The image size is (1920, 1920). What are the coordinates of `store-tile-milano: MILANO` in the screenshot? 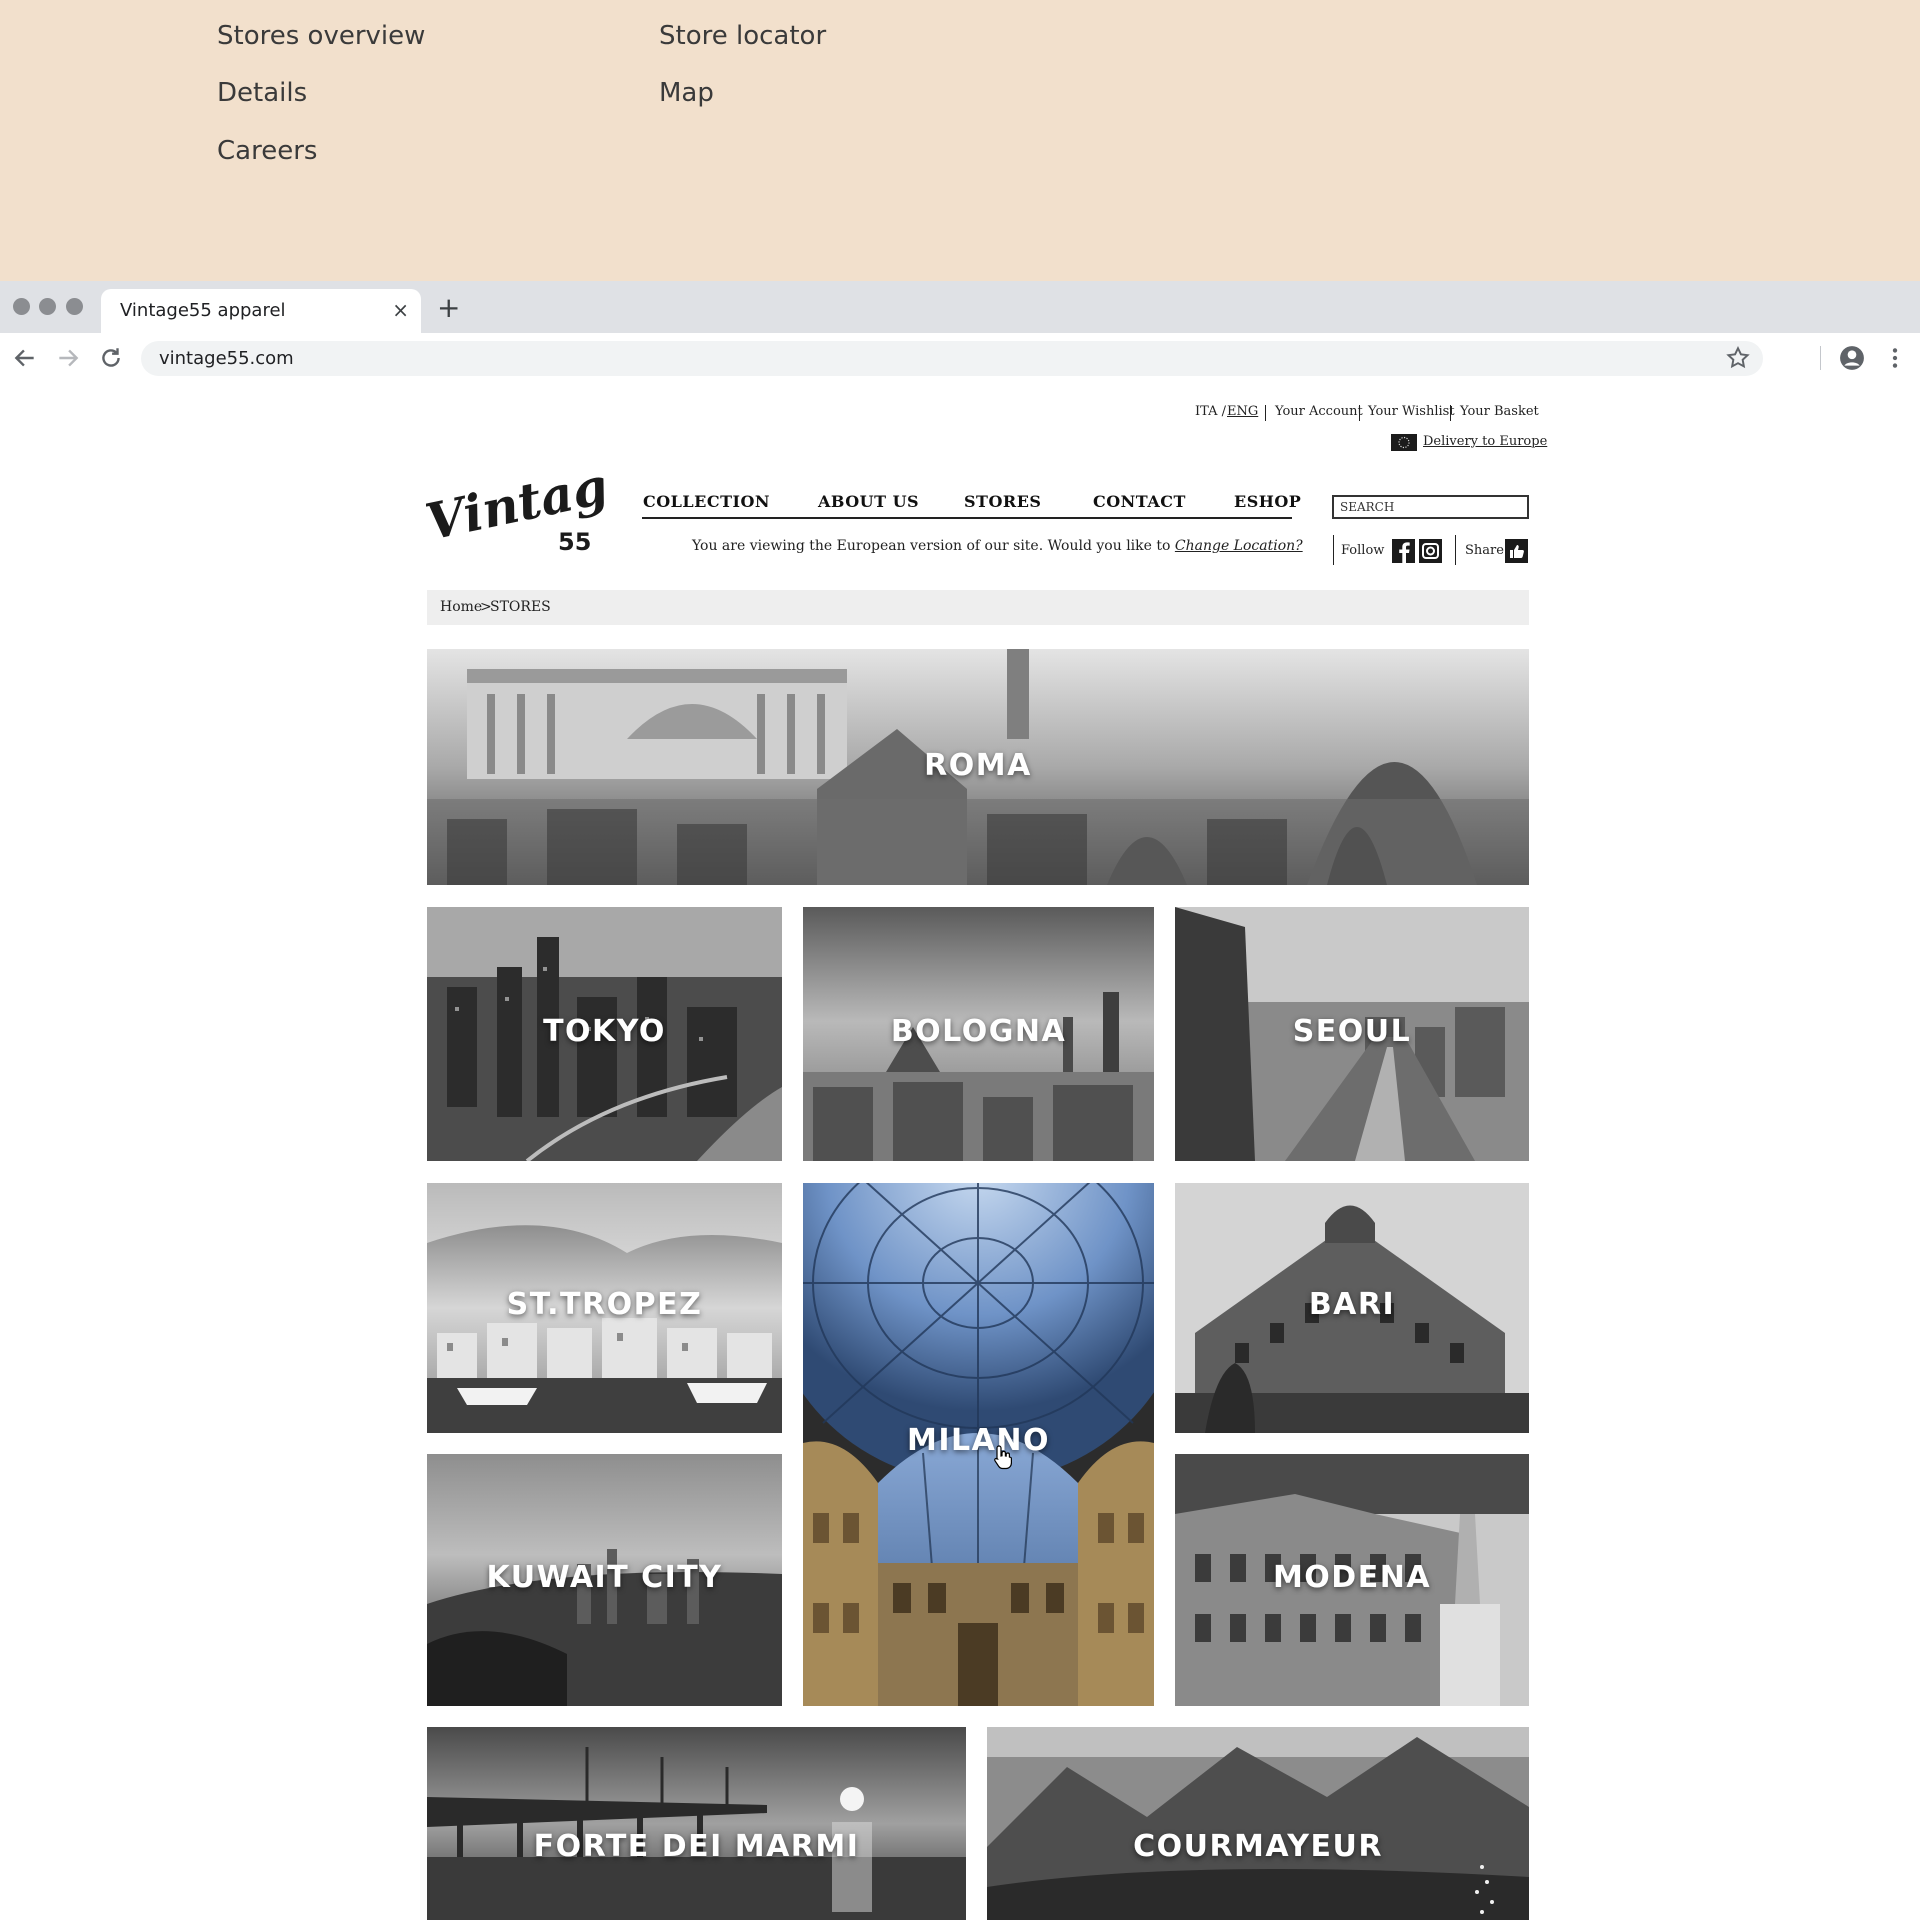 It's located at (978, 1444).